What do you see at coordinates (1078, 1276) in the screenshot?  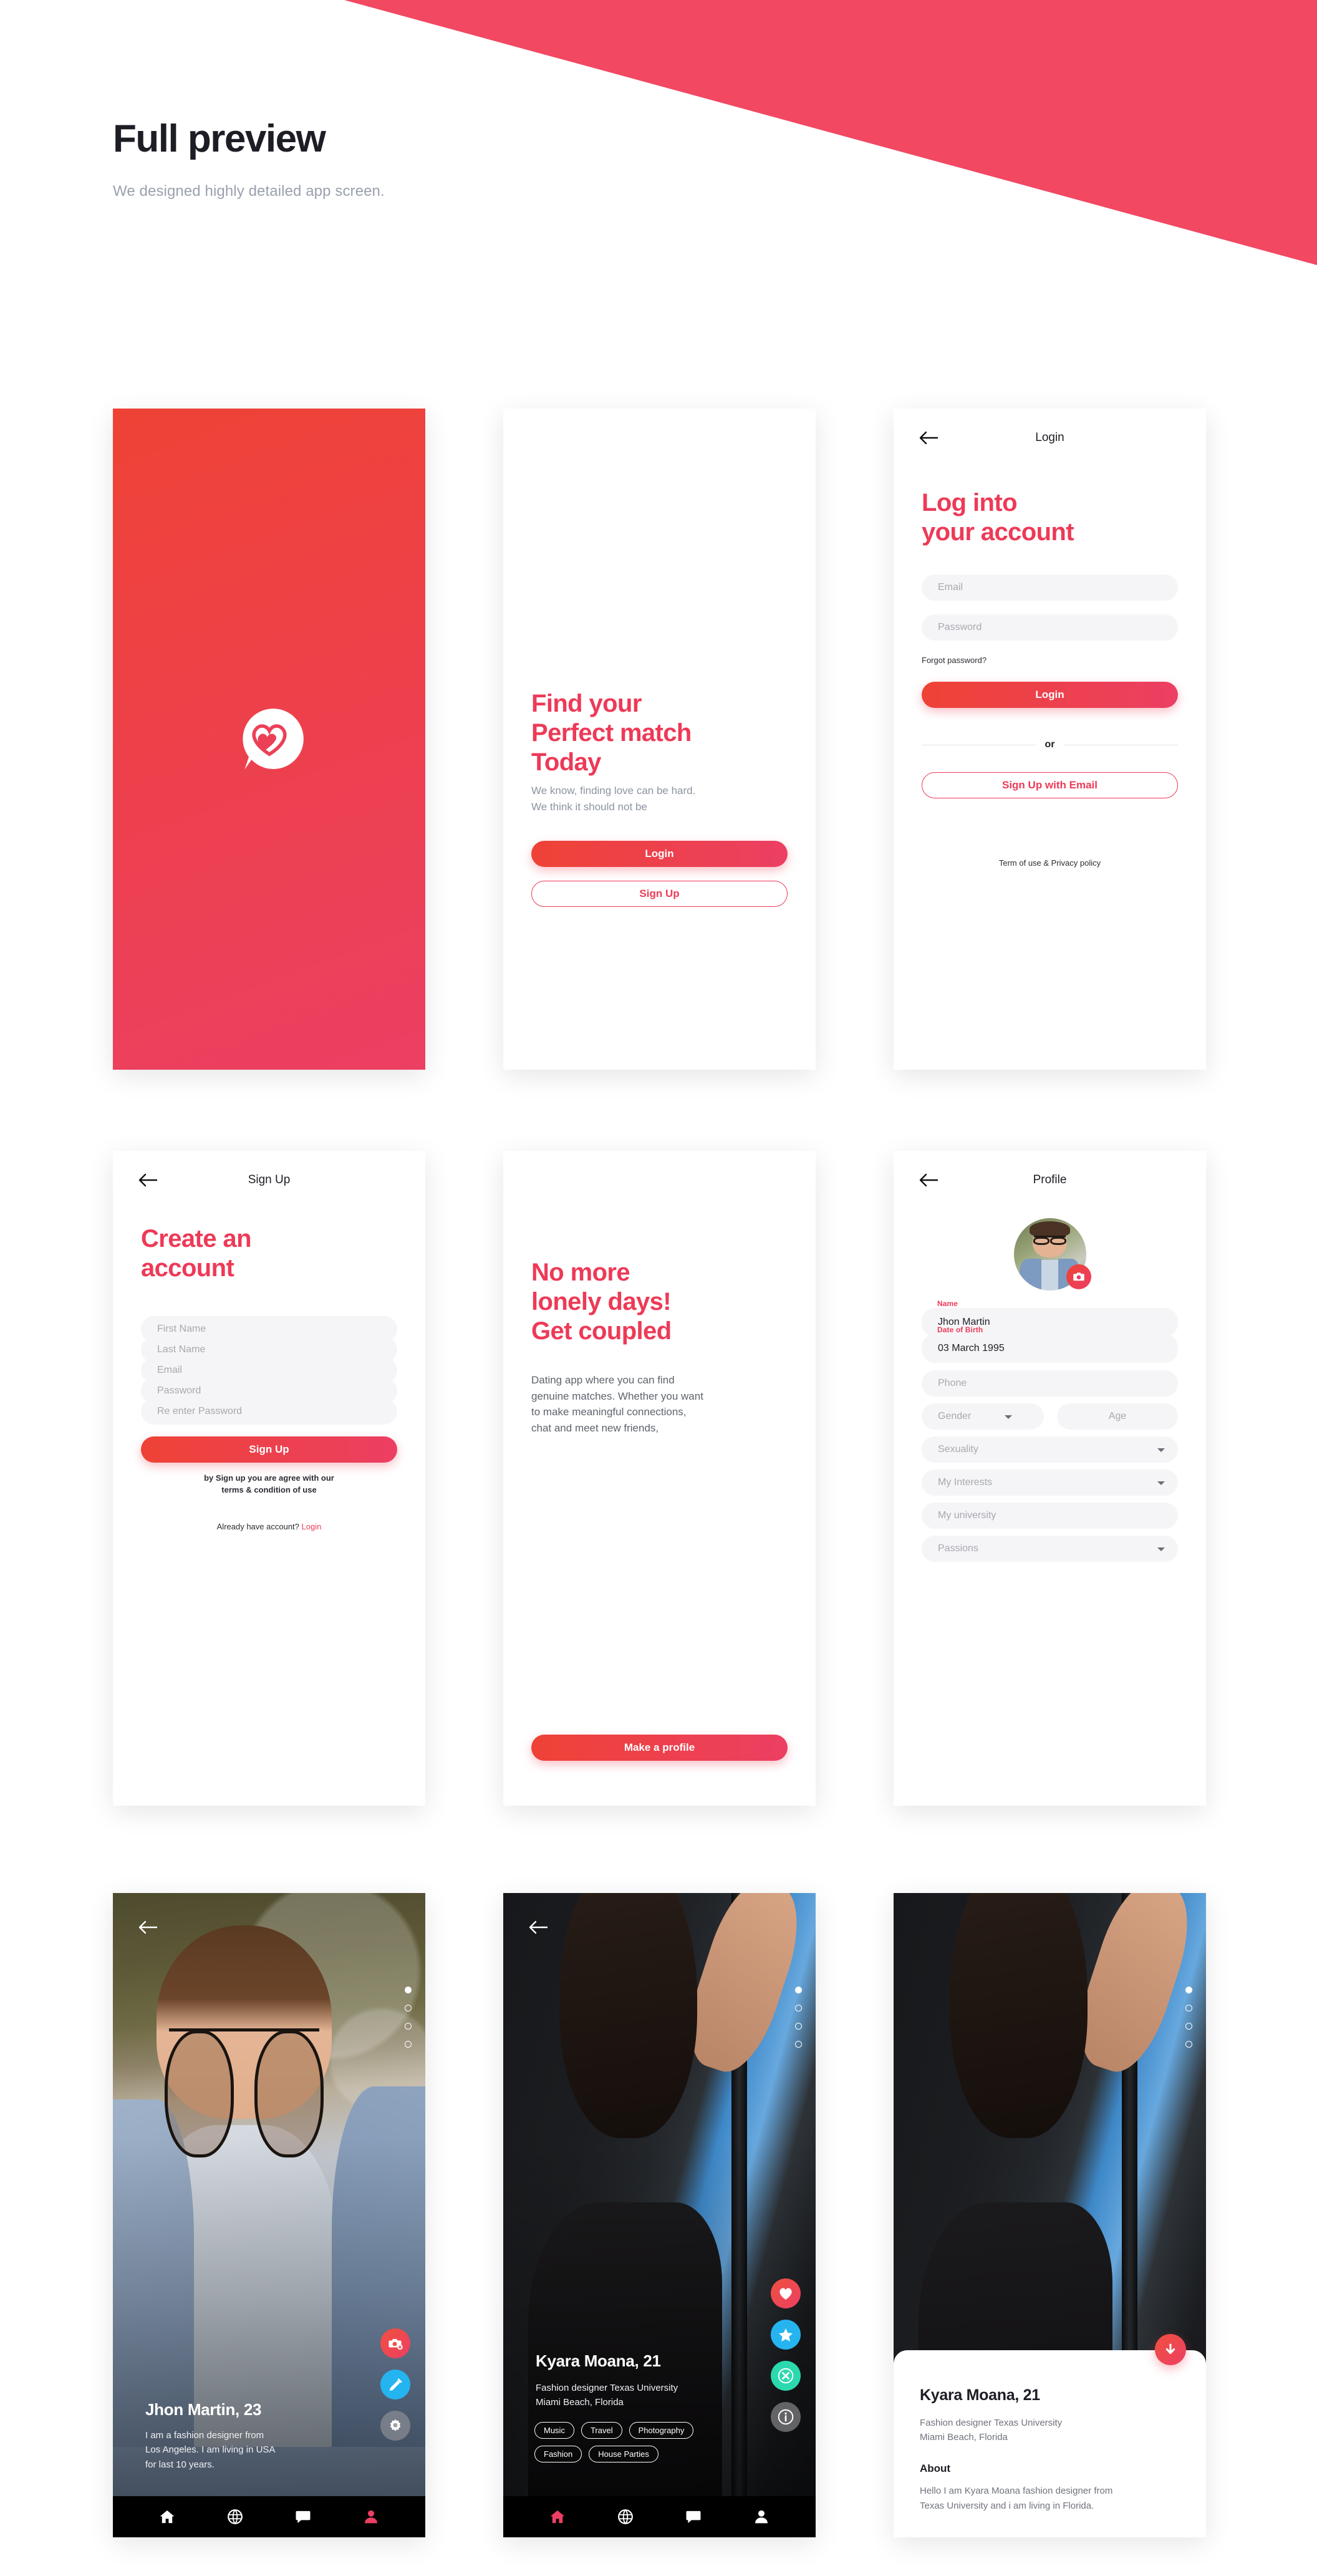 I see `change-photo-button` at bounding box center [1078, 1276].